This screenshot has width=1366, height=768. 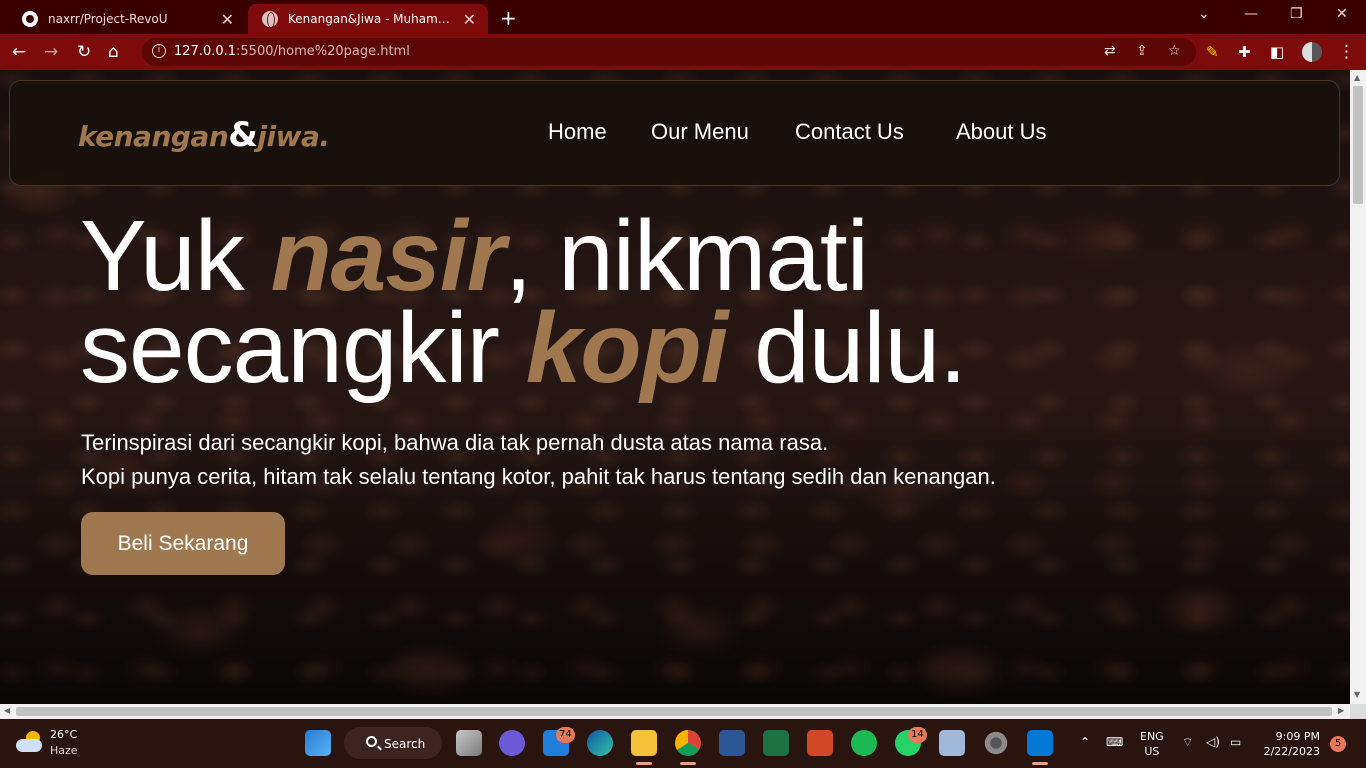 What do you see at coordinates (600, 743) in the screenshot?
I see `edge-icon` at bounding box center [600, 743].